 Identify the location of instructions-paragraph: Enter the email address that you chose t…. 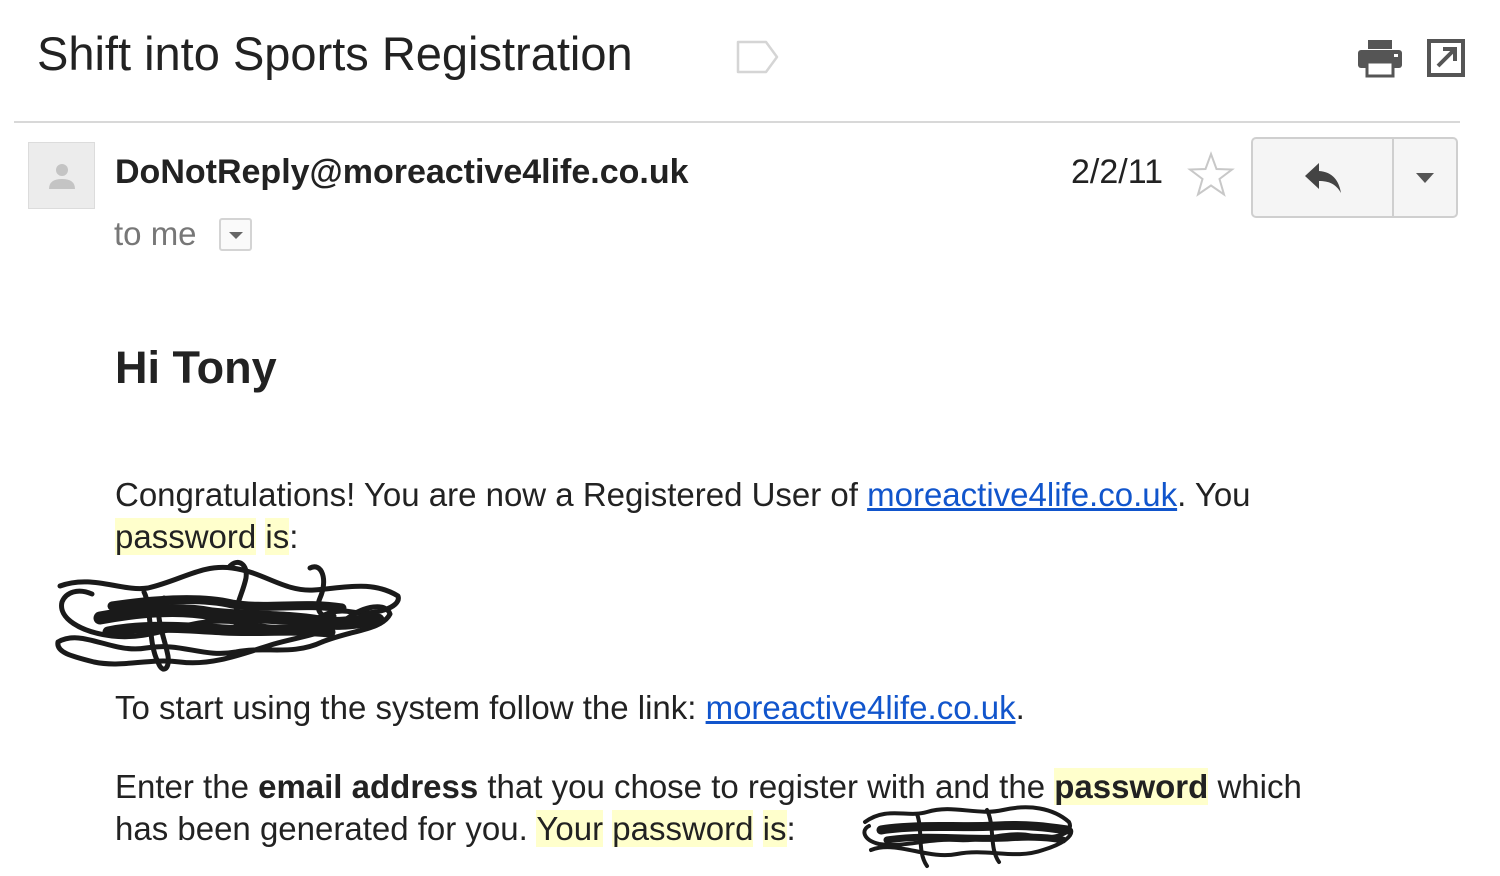
(708, 808).